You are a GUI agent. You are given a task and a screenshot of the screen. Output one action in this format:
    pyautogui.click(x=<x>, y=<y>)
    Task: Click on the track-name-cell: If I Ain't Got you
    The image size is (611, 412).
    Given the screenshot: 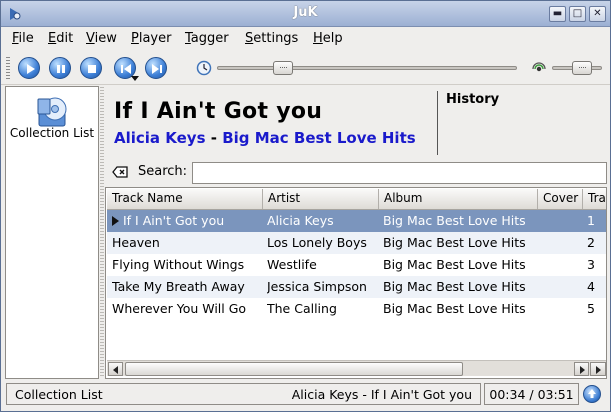 What is the action you would take?
    pyautogui.click(x=174, y=220)
    